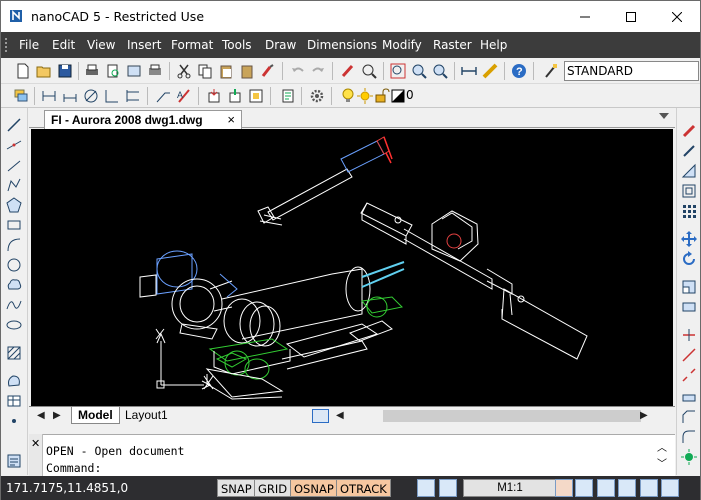  I want to click on pan-status-icon, so click(564, 488).